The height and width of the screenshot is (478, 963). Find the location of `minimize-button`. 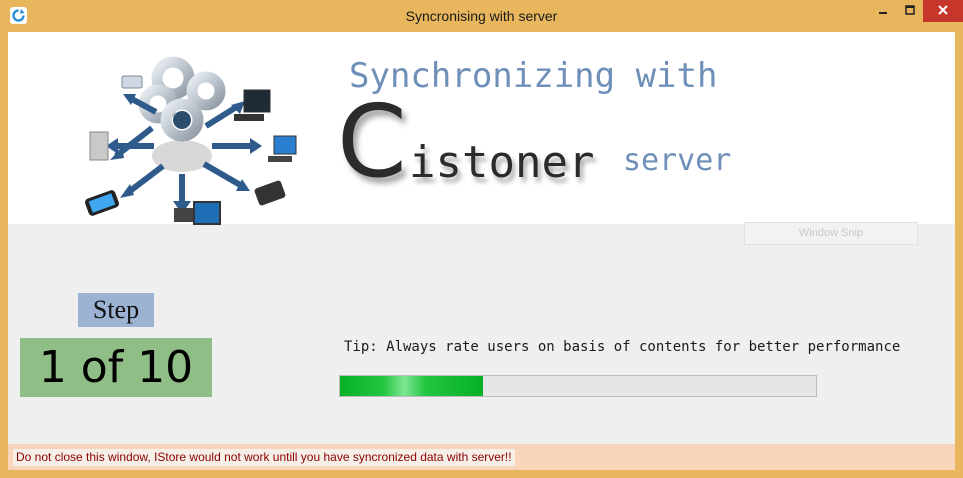

minimize-button is located at coordinates (882, 11).